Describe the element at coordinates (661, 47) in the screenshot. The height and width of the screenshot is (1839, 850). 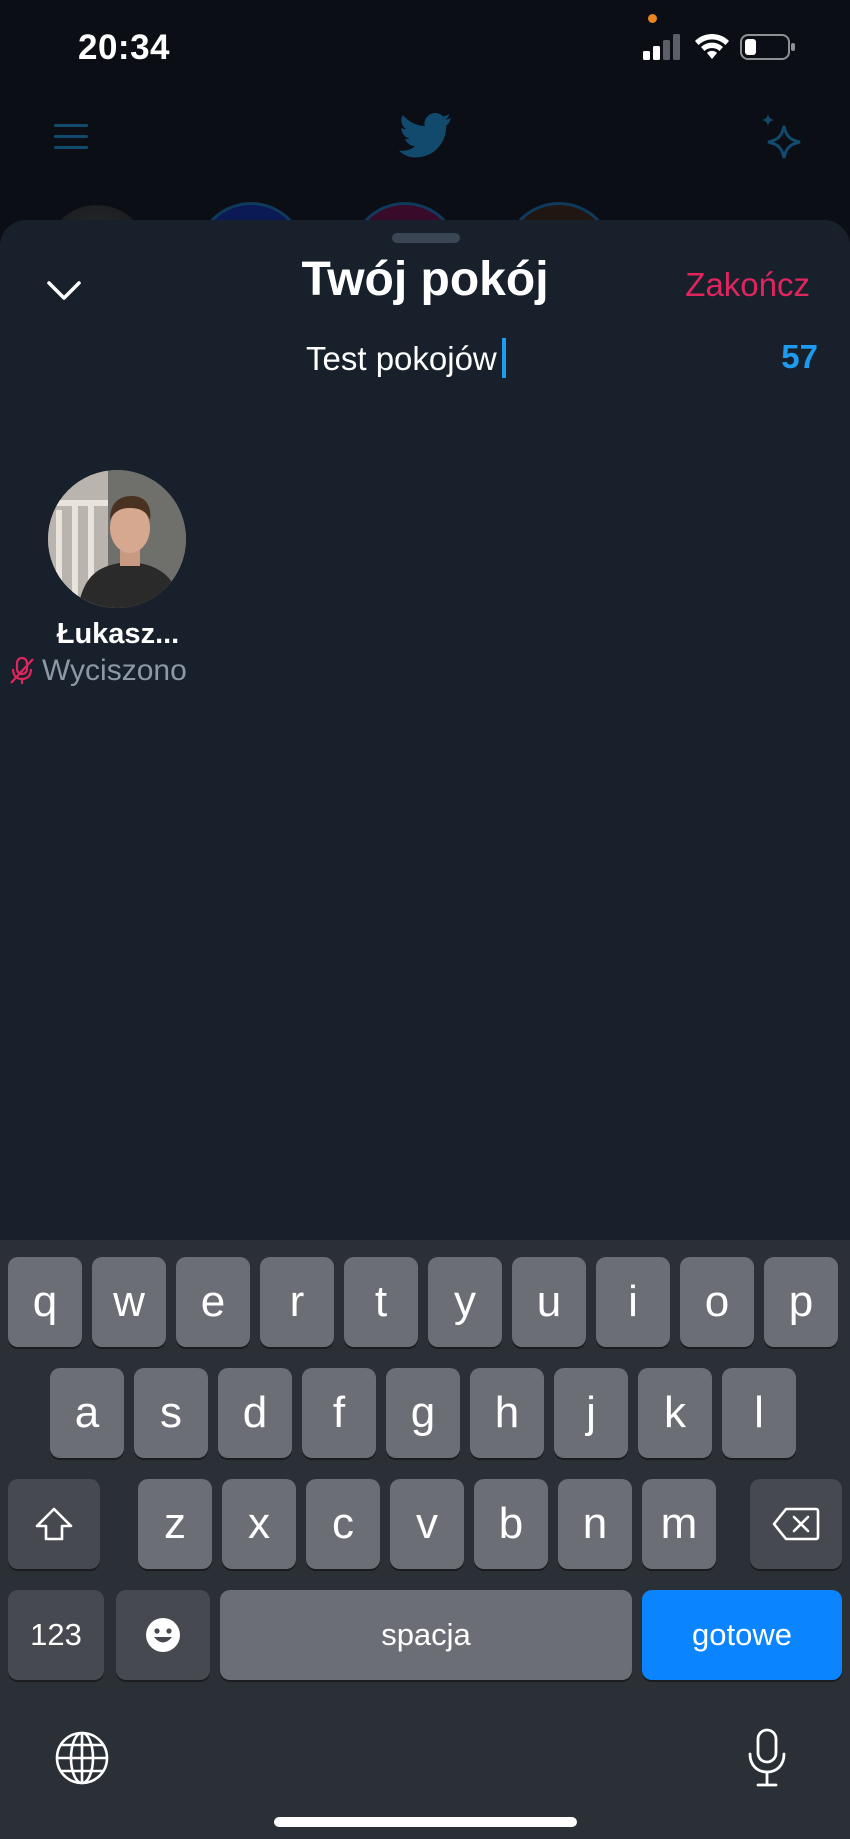
I see `cellular-signal-icon` at that location.